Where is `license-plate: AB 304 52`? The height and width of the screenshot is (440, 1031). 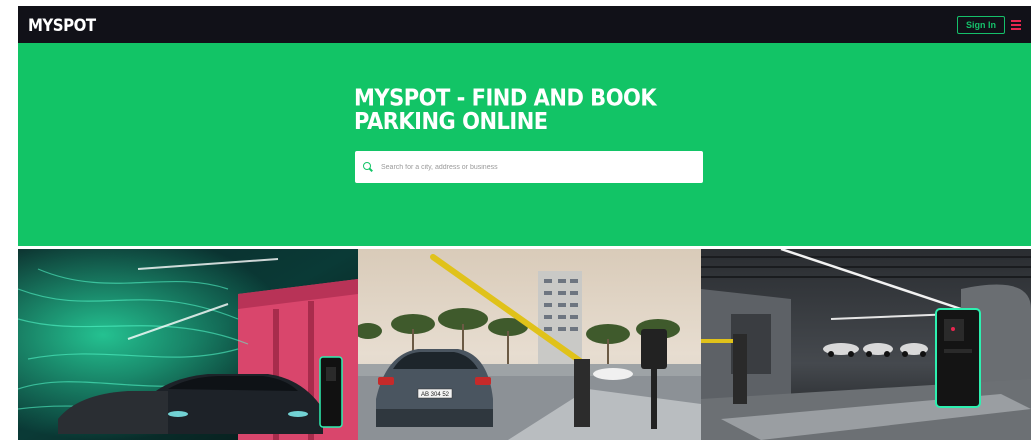
license-plate: AB 304 52 is located at coordinates (435, 395).